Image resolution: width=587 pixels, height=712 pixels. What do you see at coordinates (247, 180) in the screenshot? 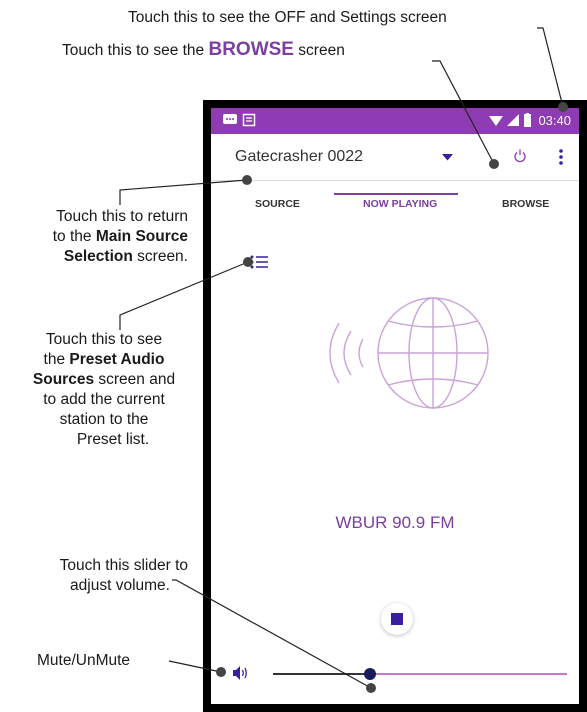
I see `dot-source` at bounding box center [247, 180].